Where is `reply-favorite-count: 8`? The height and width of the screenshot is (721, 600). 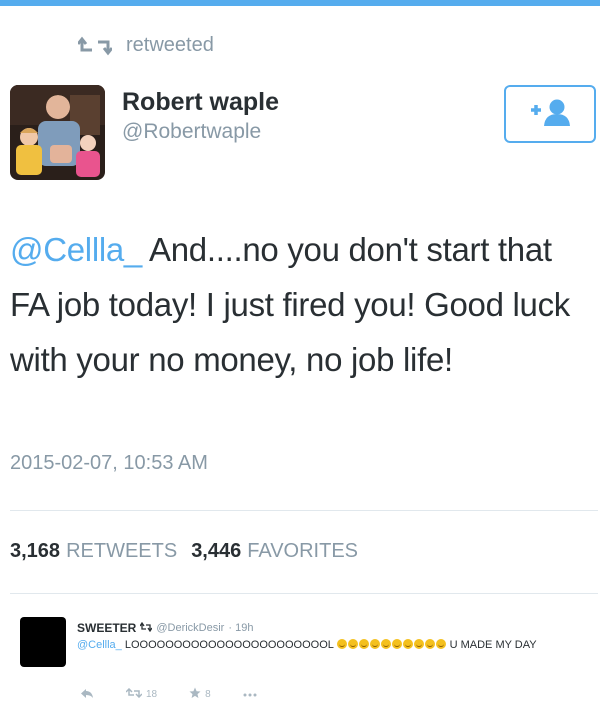
reply-favorite-count: 8 is located at coordinates (208, 694).